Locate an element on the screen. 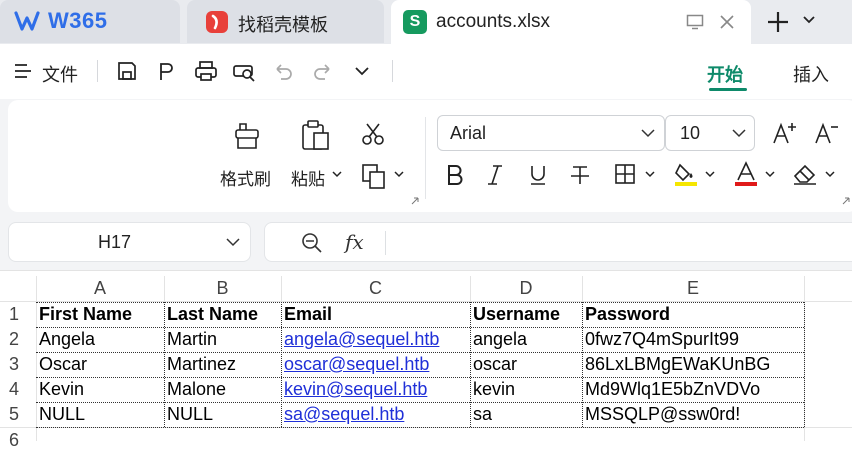 The height and width of the screenshot is (453, 852). paste-dropdown-icon is located at coordinates (337, 174).